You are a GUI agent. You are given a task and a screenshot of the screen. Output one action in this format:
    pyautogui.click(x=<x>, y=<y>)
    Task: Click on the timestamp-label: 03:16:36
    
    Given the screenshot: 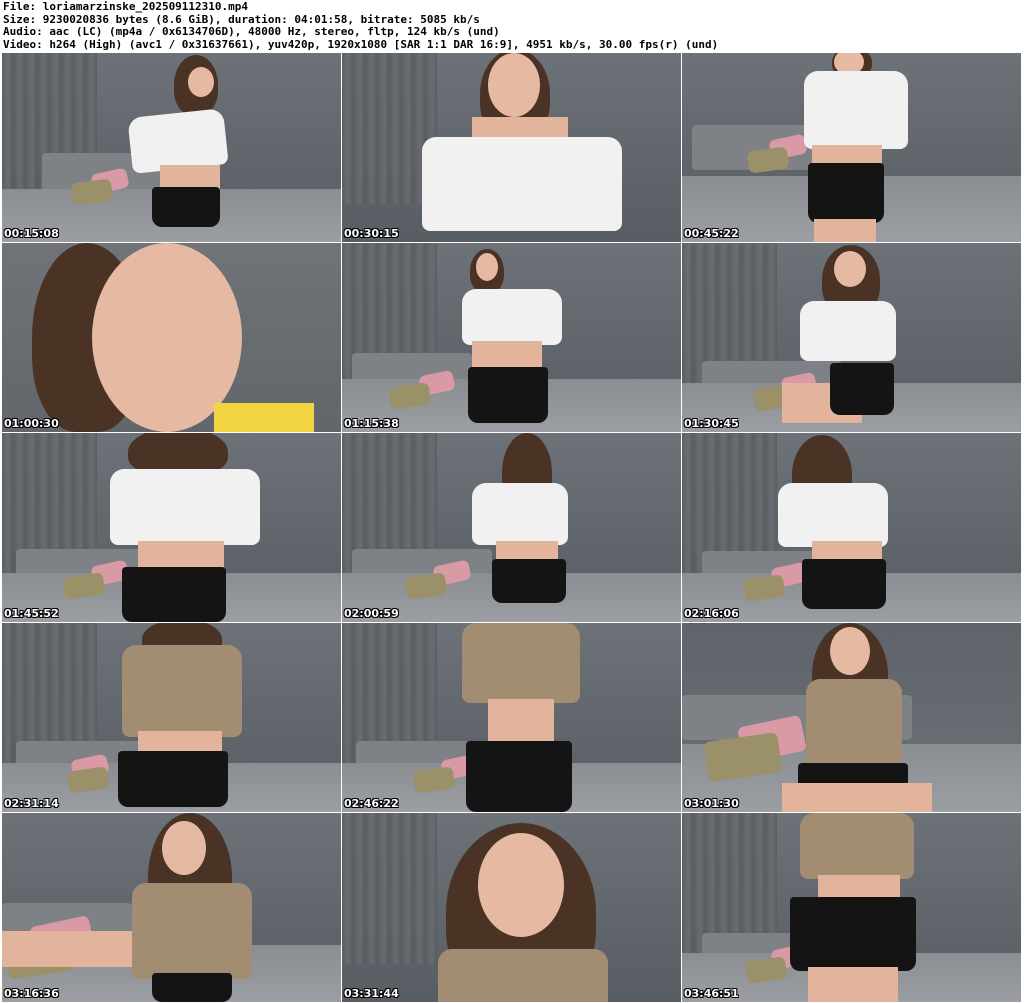 What is the action you would take?
    pyautogui.click(x=31, y=993)
    